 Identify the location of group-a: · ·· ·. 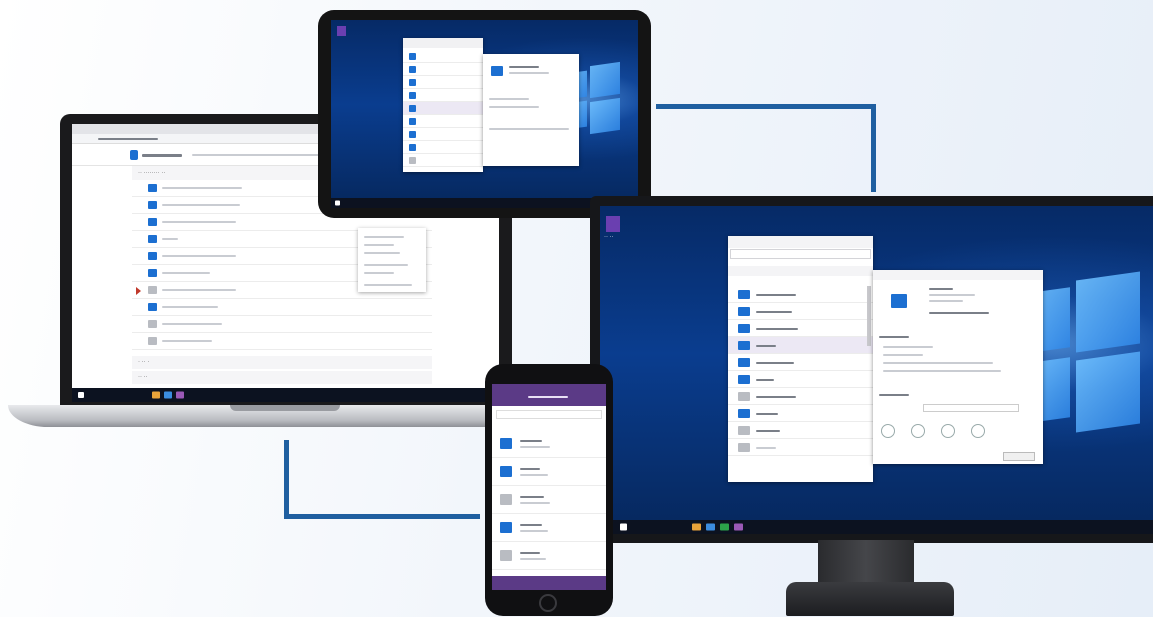
(282, 362).